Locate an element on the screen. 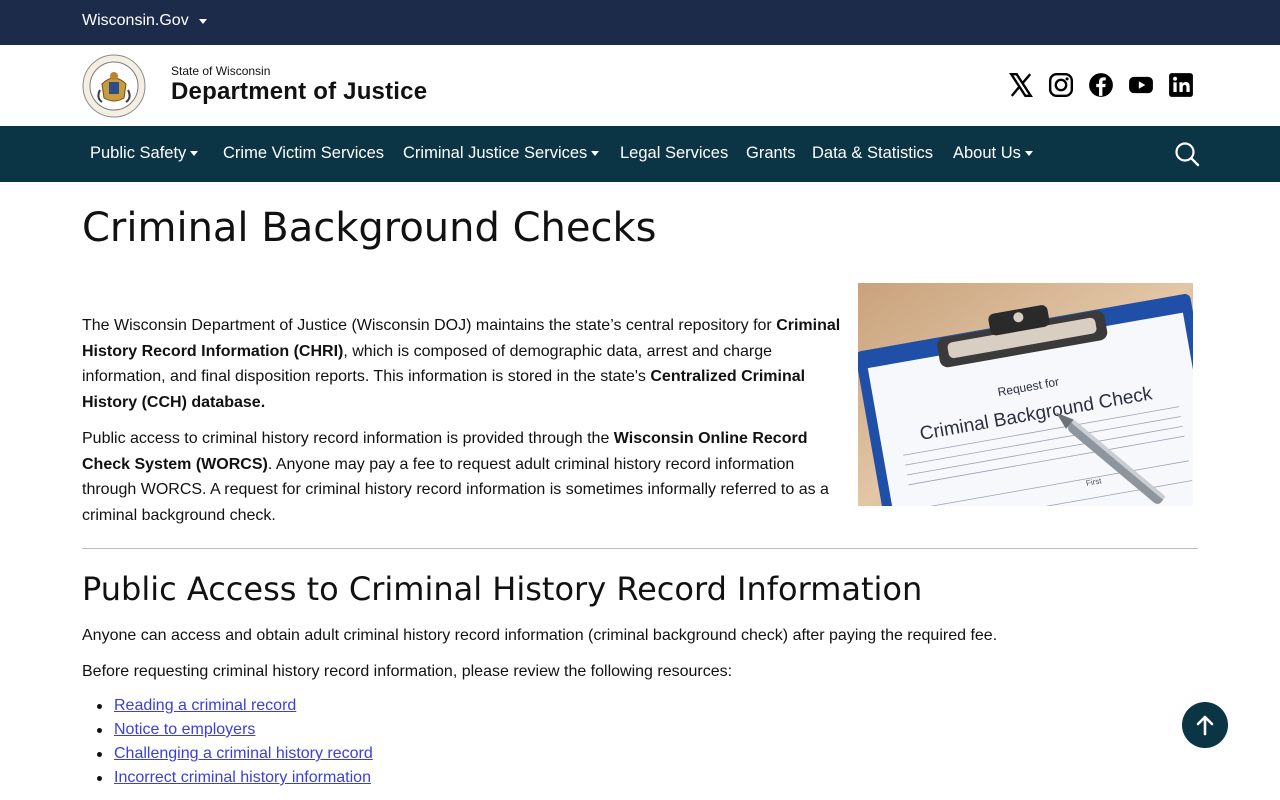 The height and width of the screenshot is (800, 1280). list-item: Notice to employers is located at coordinates (227, 730).